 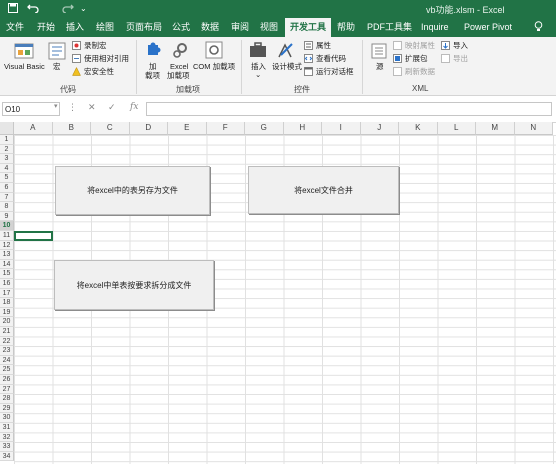 I want to click on undo-icon, so click(x=33, y=9).